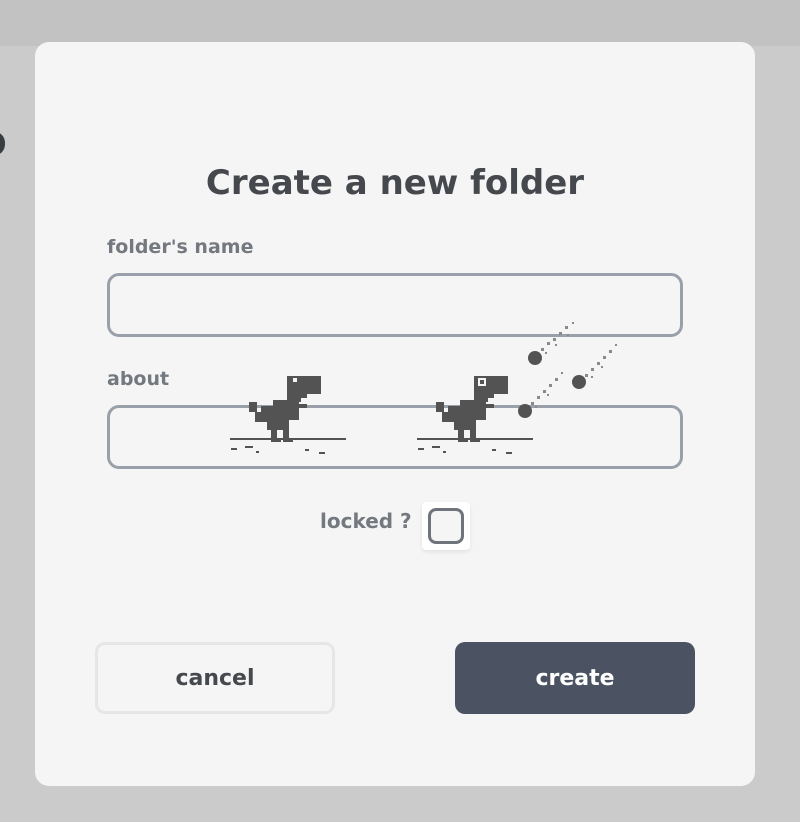 Image resolution: width=800 pixels, height=822 pixels. I want to click on top-bar, so click(400, 23).